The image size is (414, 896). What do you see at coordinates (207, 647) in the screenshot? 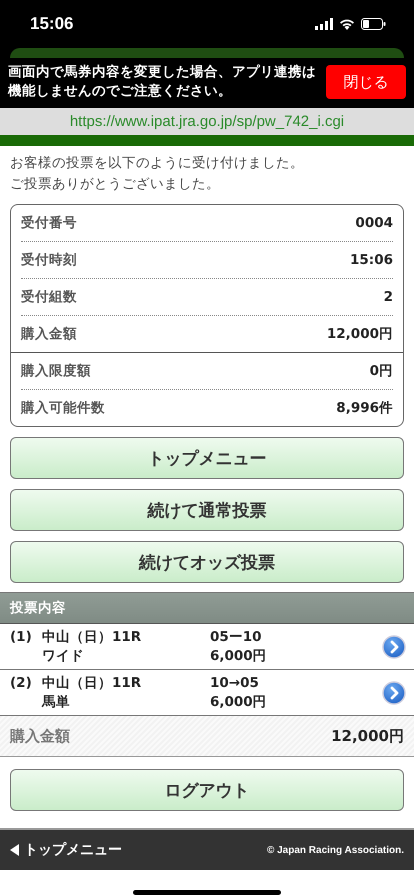
I see `bet-row: (1) 中山（日）11R ワイド 05ー10 6,000円` at bounding box center [207, 647].